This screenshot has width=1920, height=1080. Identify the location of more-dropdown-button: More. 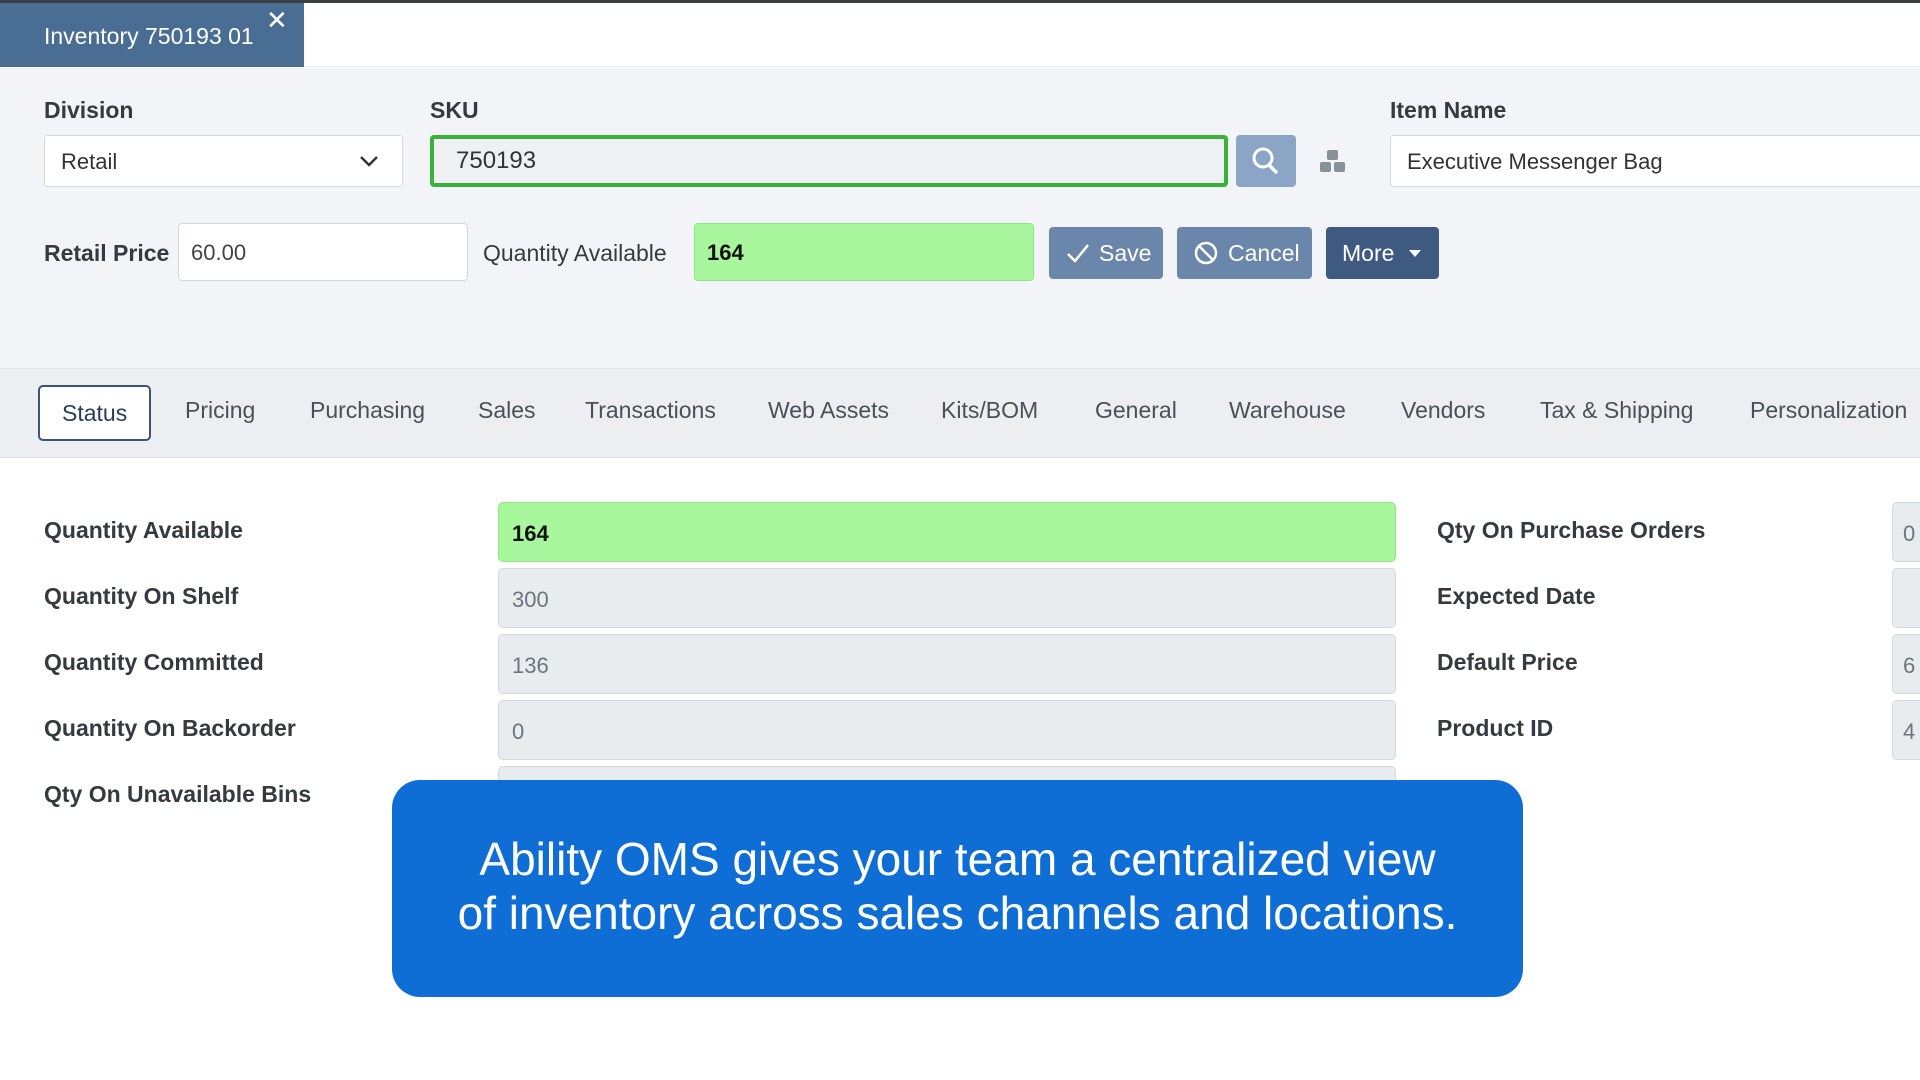
(1382, 253).